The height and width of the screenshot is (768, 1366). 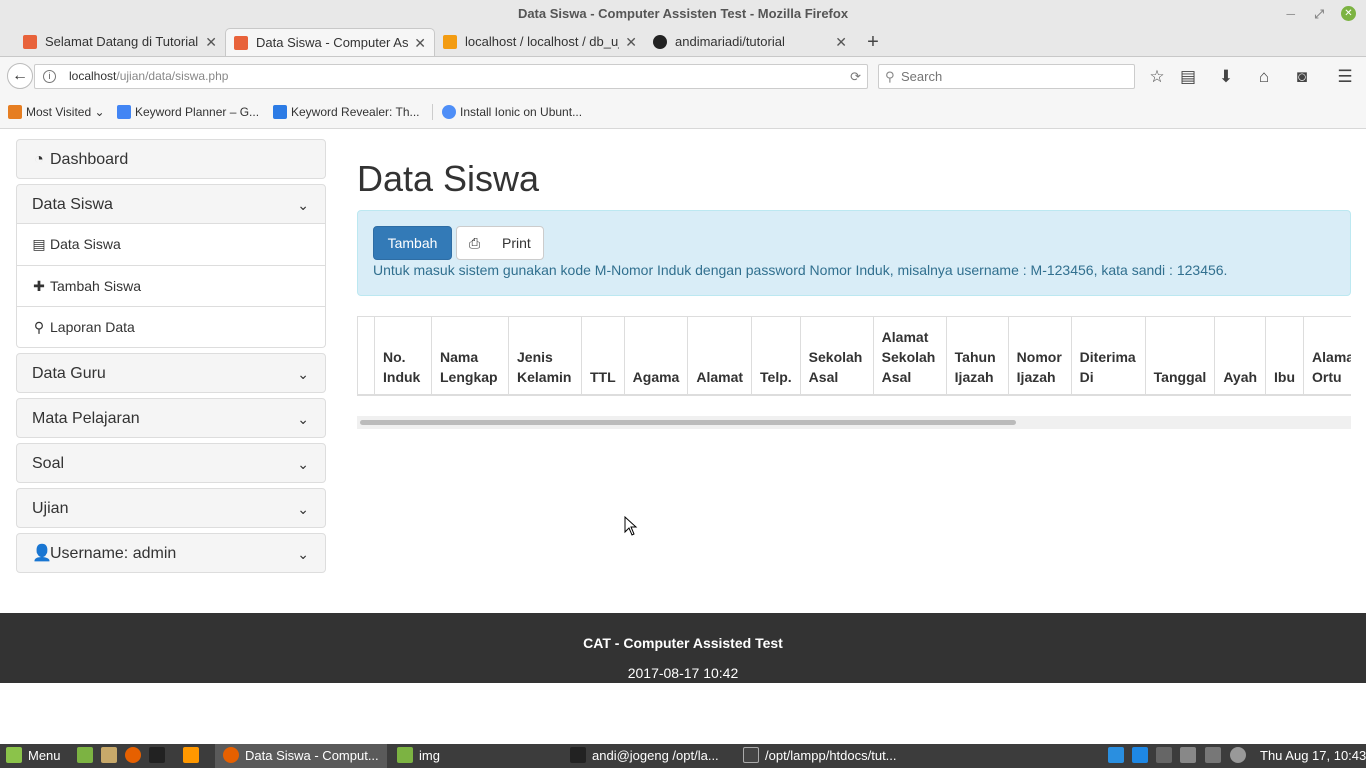 I want to click on reading-list-icon: ▤, so click(x=1188, y=77).